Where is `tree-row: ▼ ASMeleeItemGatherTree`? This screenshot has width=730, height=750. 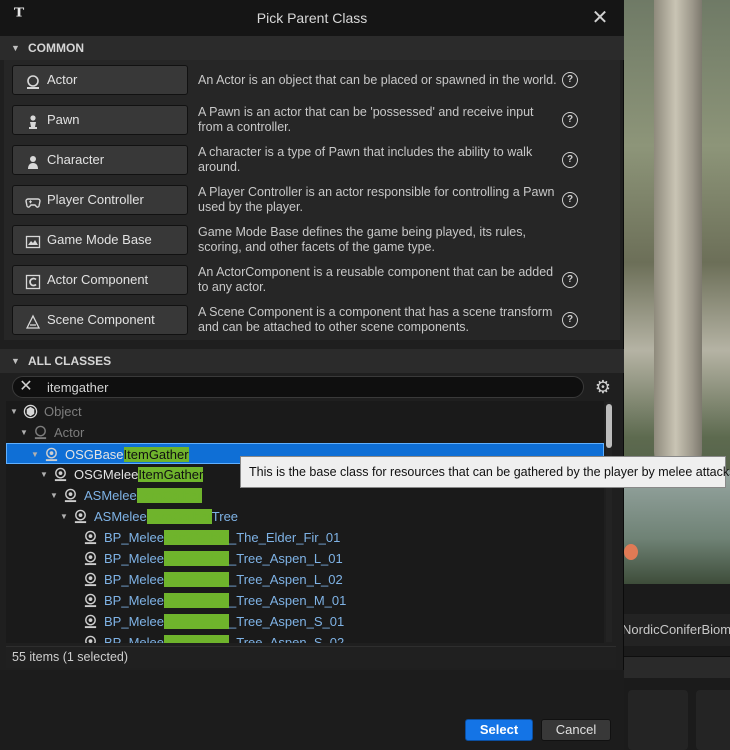 tree-row: ▼ ASMeleeItemGatherTree is located at coordinates (305, 516).